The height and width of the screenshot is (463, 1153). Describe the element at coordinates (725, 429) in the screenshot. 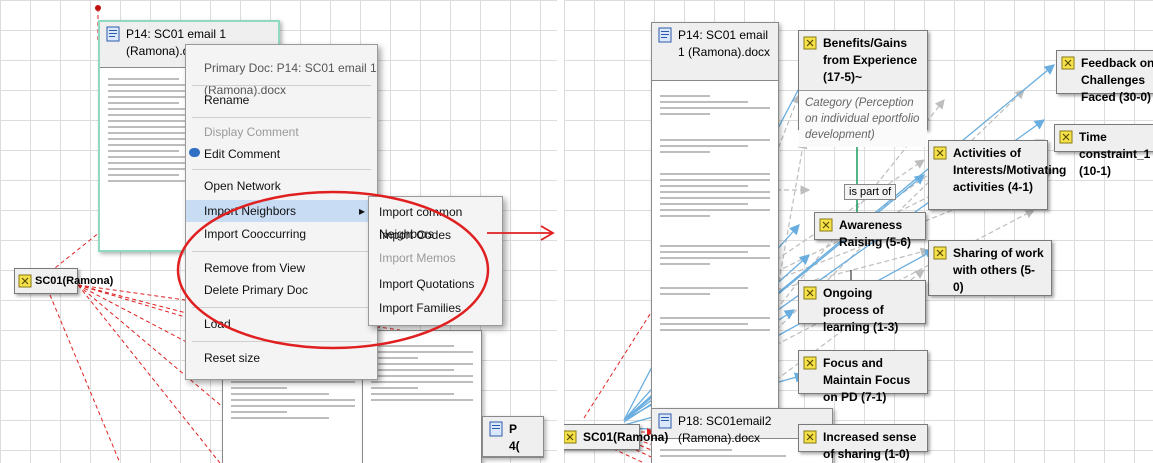

I see `doc-card-title: P18: SC01email2 (Ramona).docx` at that location.